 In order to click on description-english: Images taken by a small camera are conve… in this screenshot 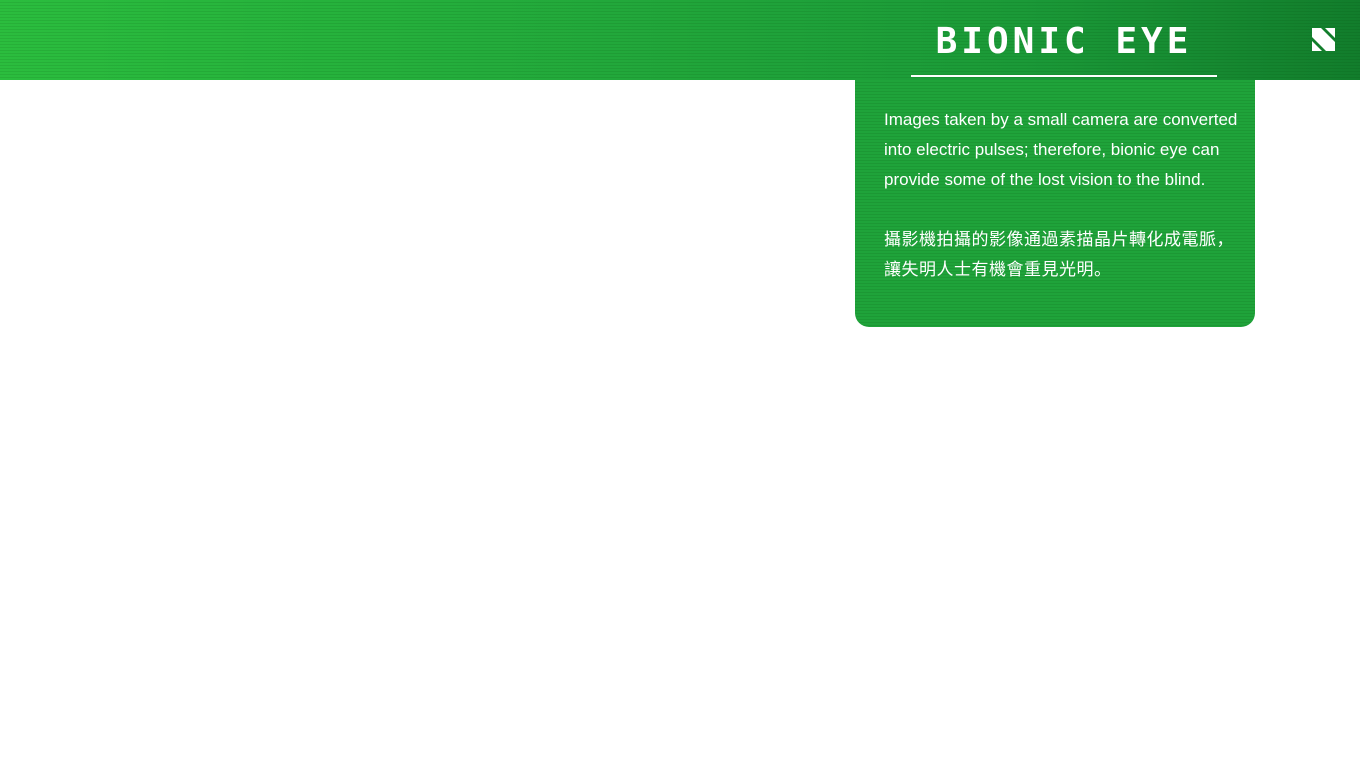, I will do `click(1061, 149)`.